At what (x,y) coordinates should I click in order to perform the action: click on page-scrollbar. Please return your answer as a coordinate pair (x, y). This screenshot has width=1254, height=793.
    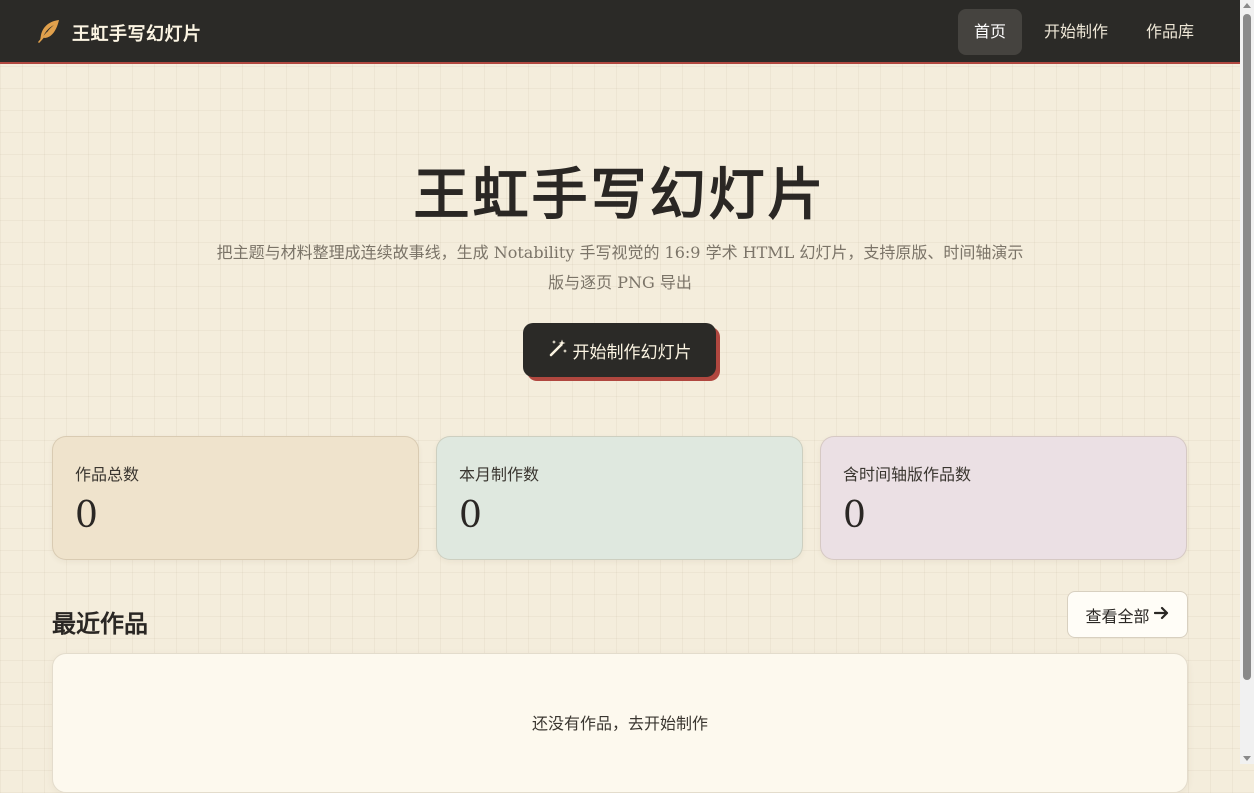
    Looking at the image, I should click on (1247, 382).